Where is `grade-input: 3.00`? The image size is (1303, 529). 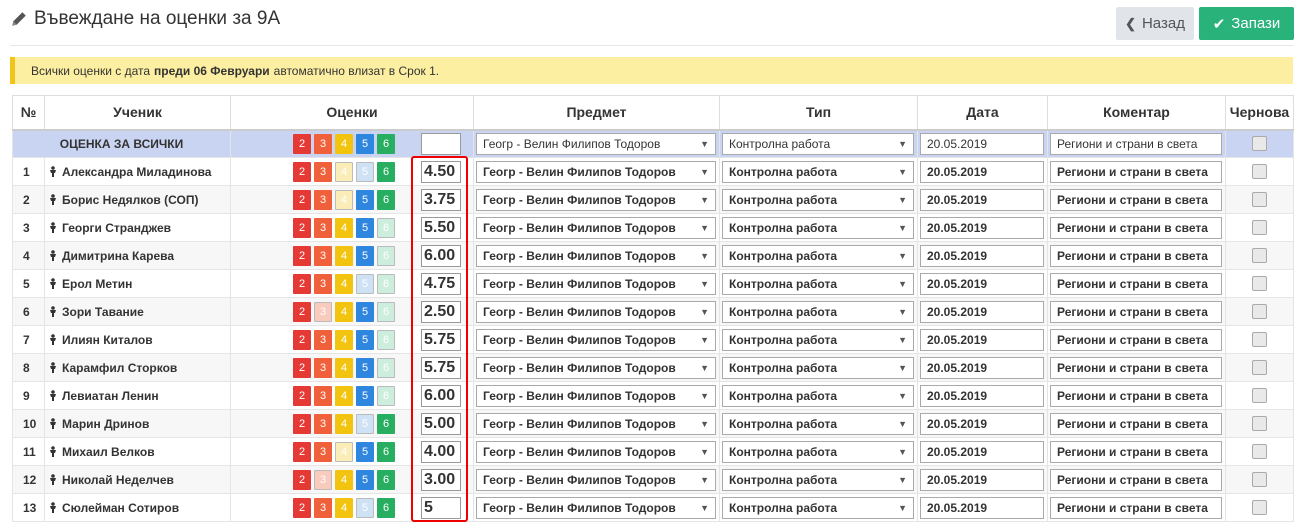
grade-input: 3.00 is located at coordinates (441, 479).